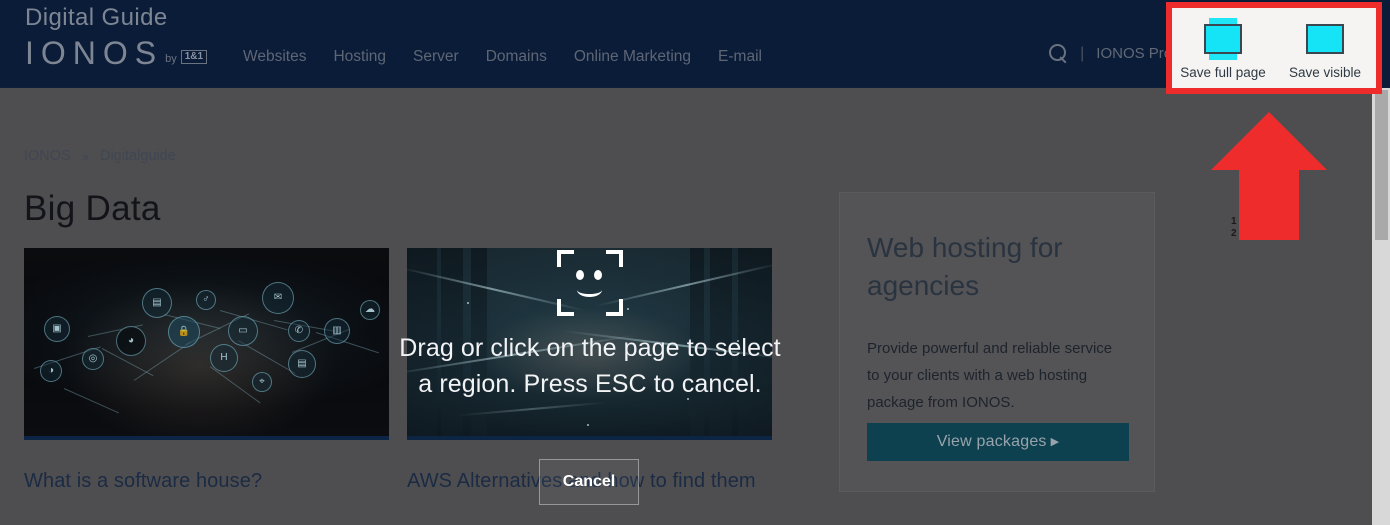  I want to click on search-icon, so click(1058, 53).